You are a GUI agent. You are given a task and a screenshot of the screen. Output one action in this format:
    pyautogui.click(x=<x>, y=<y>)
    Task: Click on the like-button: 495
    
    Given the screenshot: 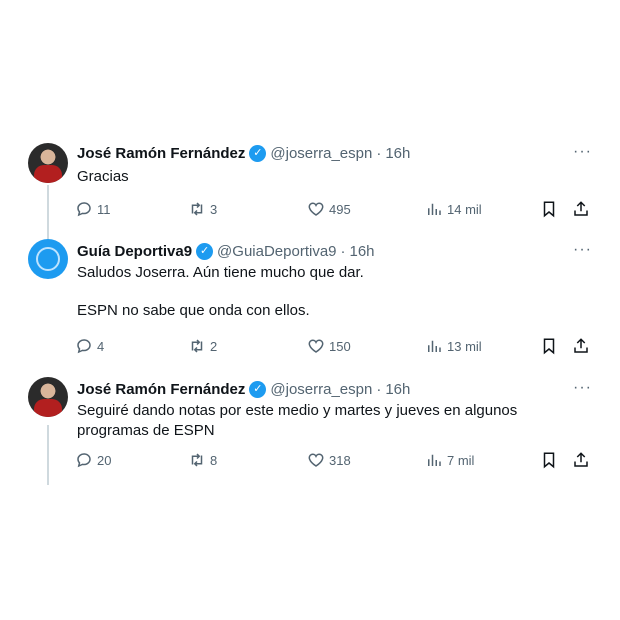 What is the action you would take?
    pyautogui.click(x=329, y=209)
    